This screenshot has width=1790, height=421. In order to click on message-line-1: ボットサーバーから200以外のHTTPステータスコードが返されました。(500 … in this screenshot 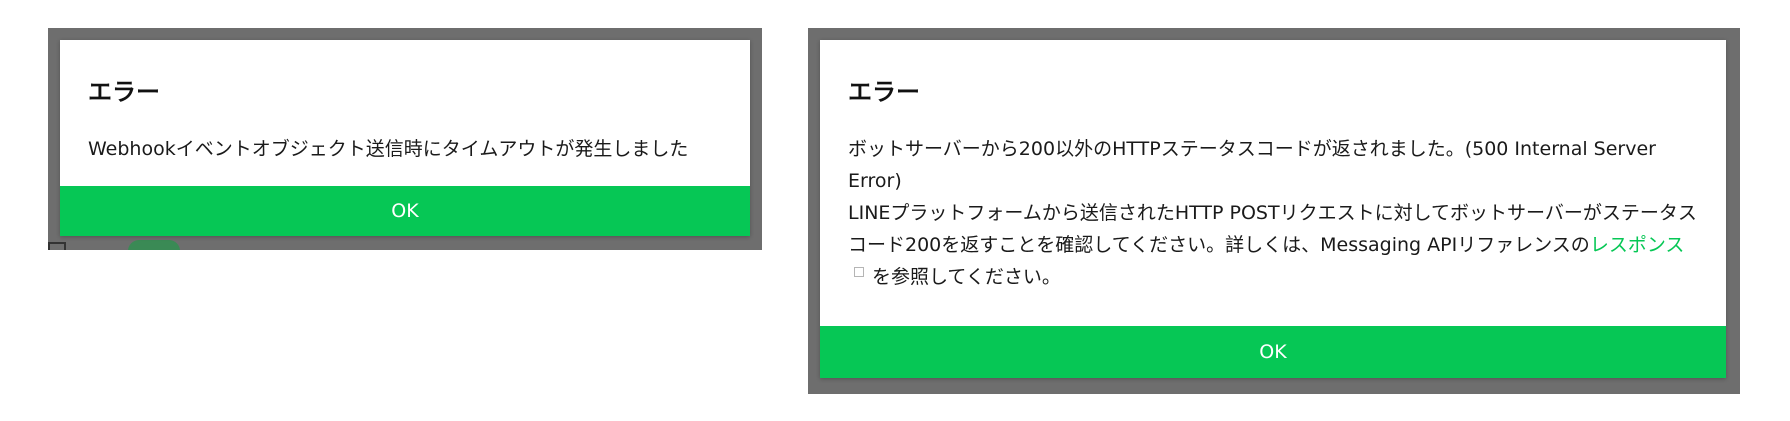, I will do `click(1252, 165)`.